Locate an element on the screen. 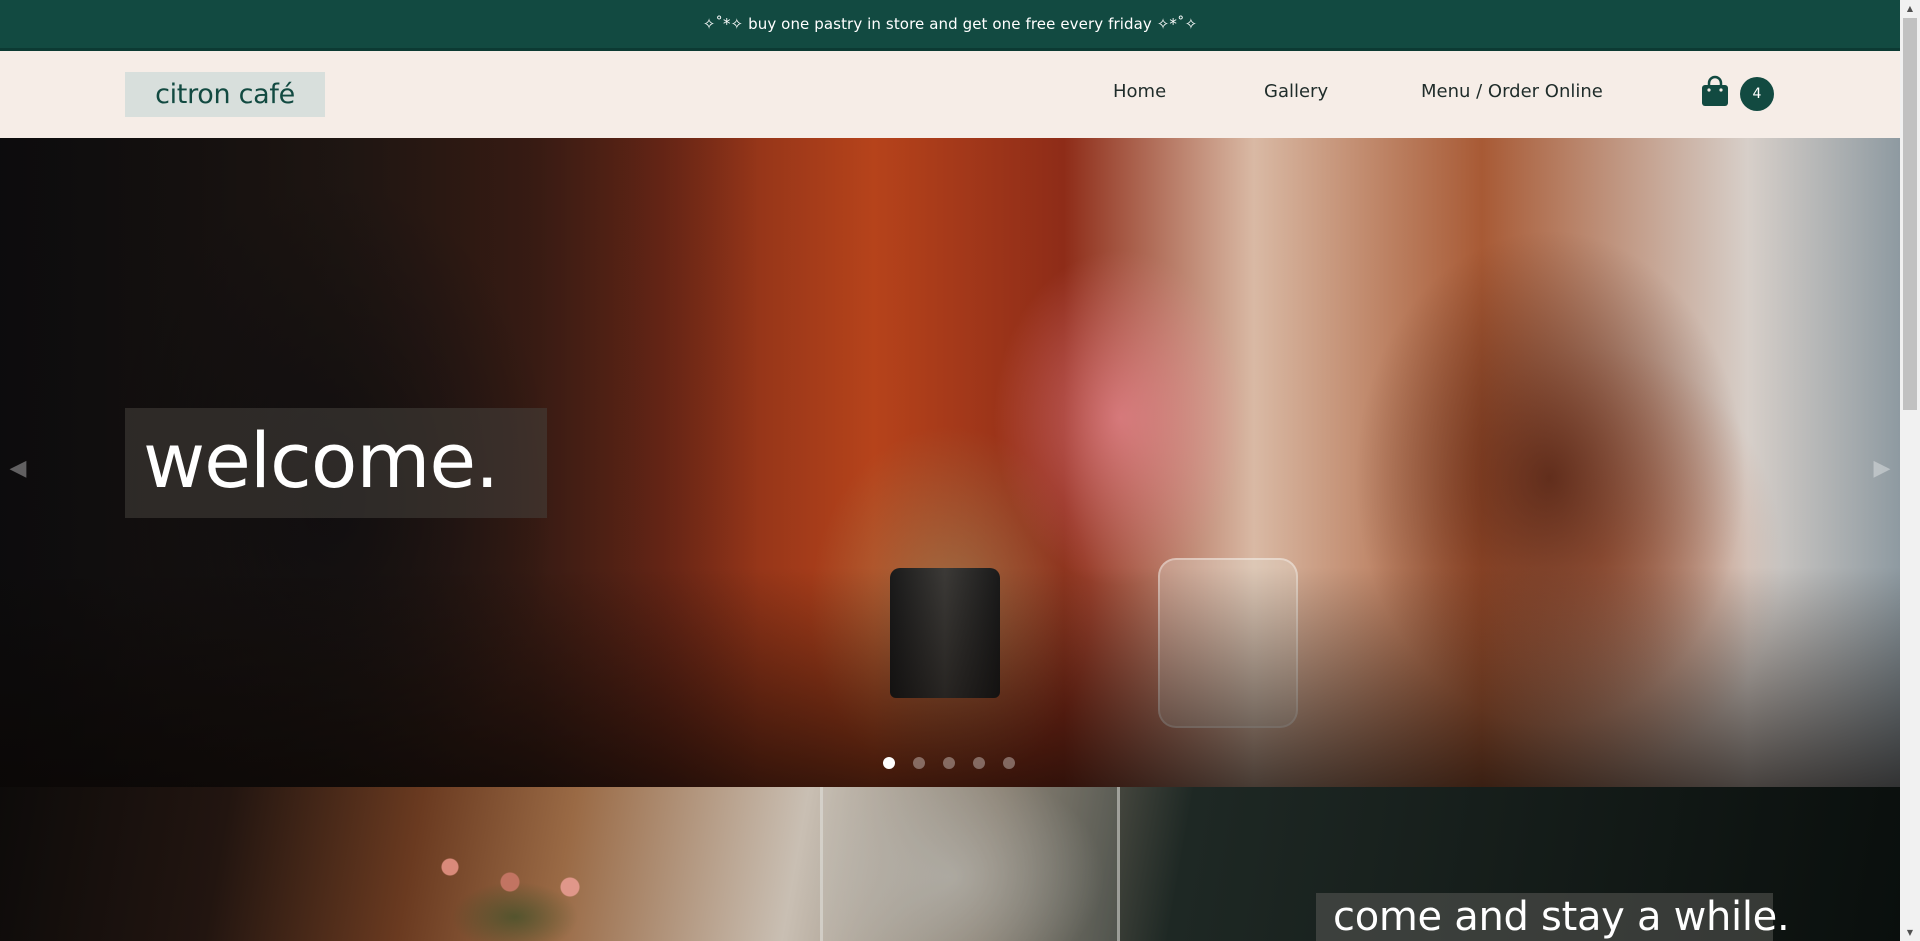 Image resolution: width=1920 pixels, height=941 pixels. scrollbar-thumb is located at coordinates (1910, 214).